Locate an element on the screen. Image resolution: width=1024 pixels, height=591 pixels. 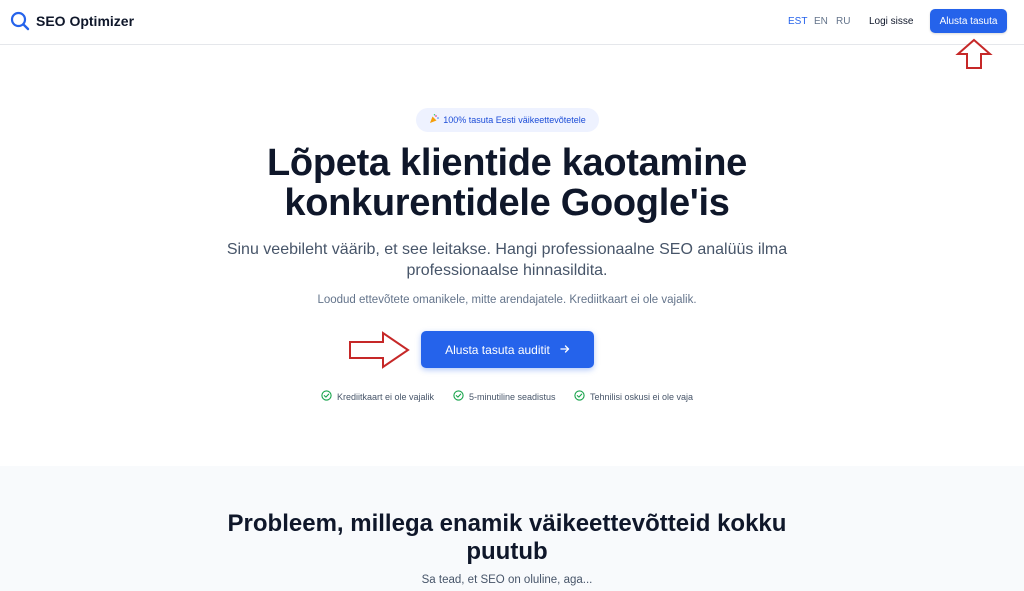
language-ru: RU is located at coordinates (843, 21).